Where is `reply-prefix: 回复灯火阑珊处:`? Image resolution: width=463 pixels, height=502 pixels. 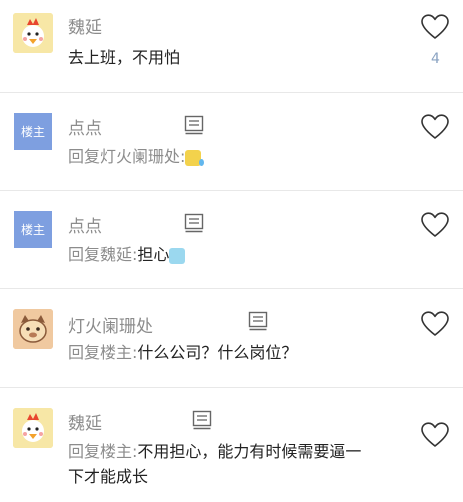
reply-prefix: 回复灯火阑珊处: is located at coordinates (127, 156).